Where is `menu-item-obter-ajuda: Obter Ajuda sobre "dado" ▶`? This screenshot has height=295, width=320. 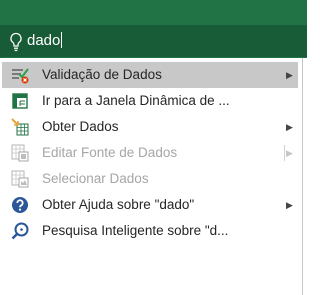
menu-item-obter-ajuda: Obter Ajuda sobre "dado" ▶ is located at coordinates (150, 205).